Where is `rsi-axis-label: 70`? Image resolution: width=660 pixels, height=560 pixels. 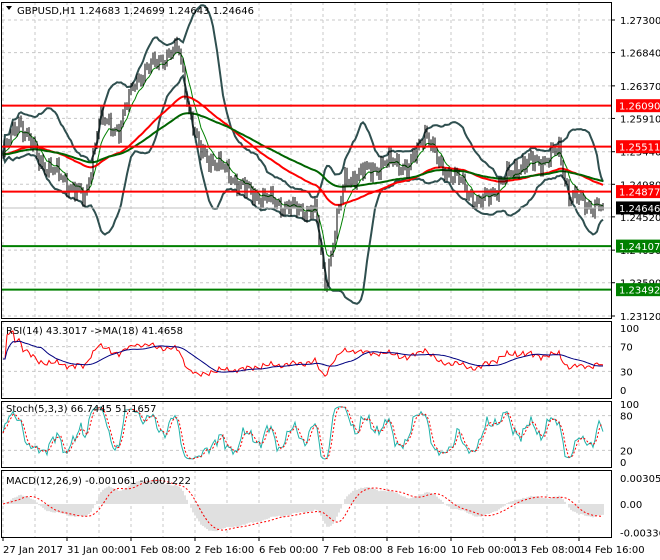 rsi-axis-label: 70 is located at coordinates (626, 348).